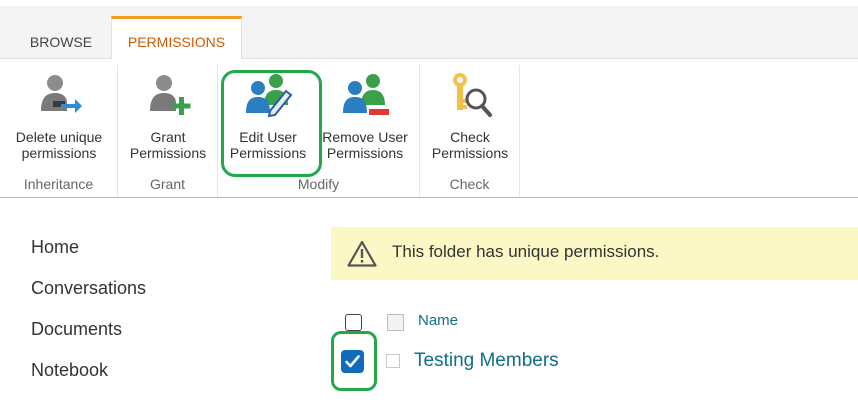 Image resolution: width=858 pixels, height=417 pixels. Describe the element at coordinates (353, 322) in the screenshot. I see `select-all-checkbox` at that location.